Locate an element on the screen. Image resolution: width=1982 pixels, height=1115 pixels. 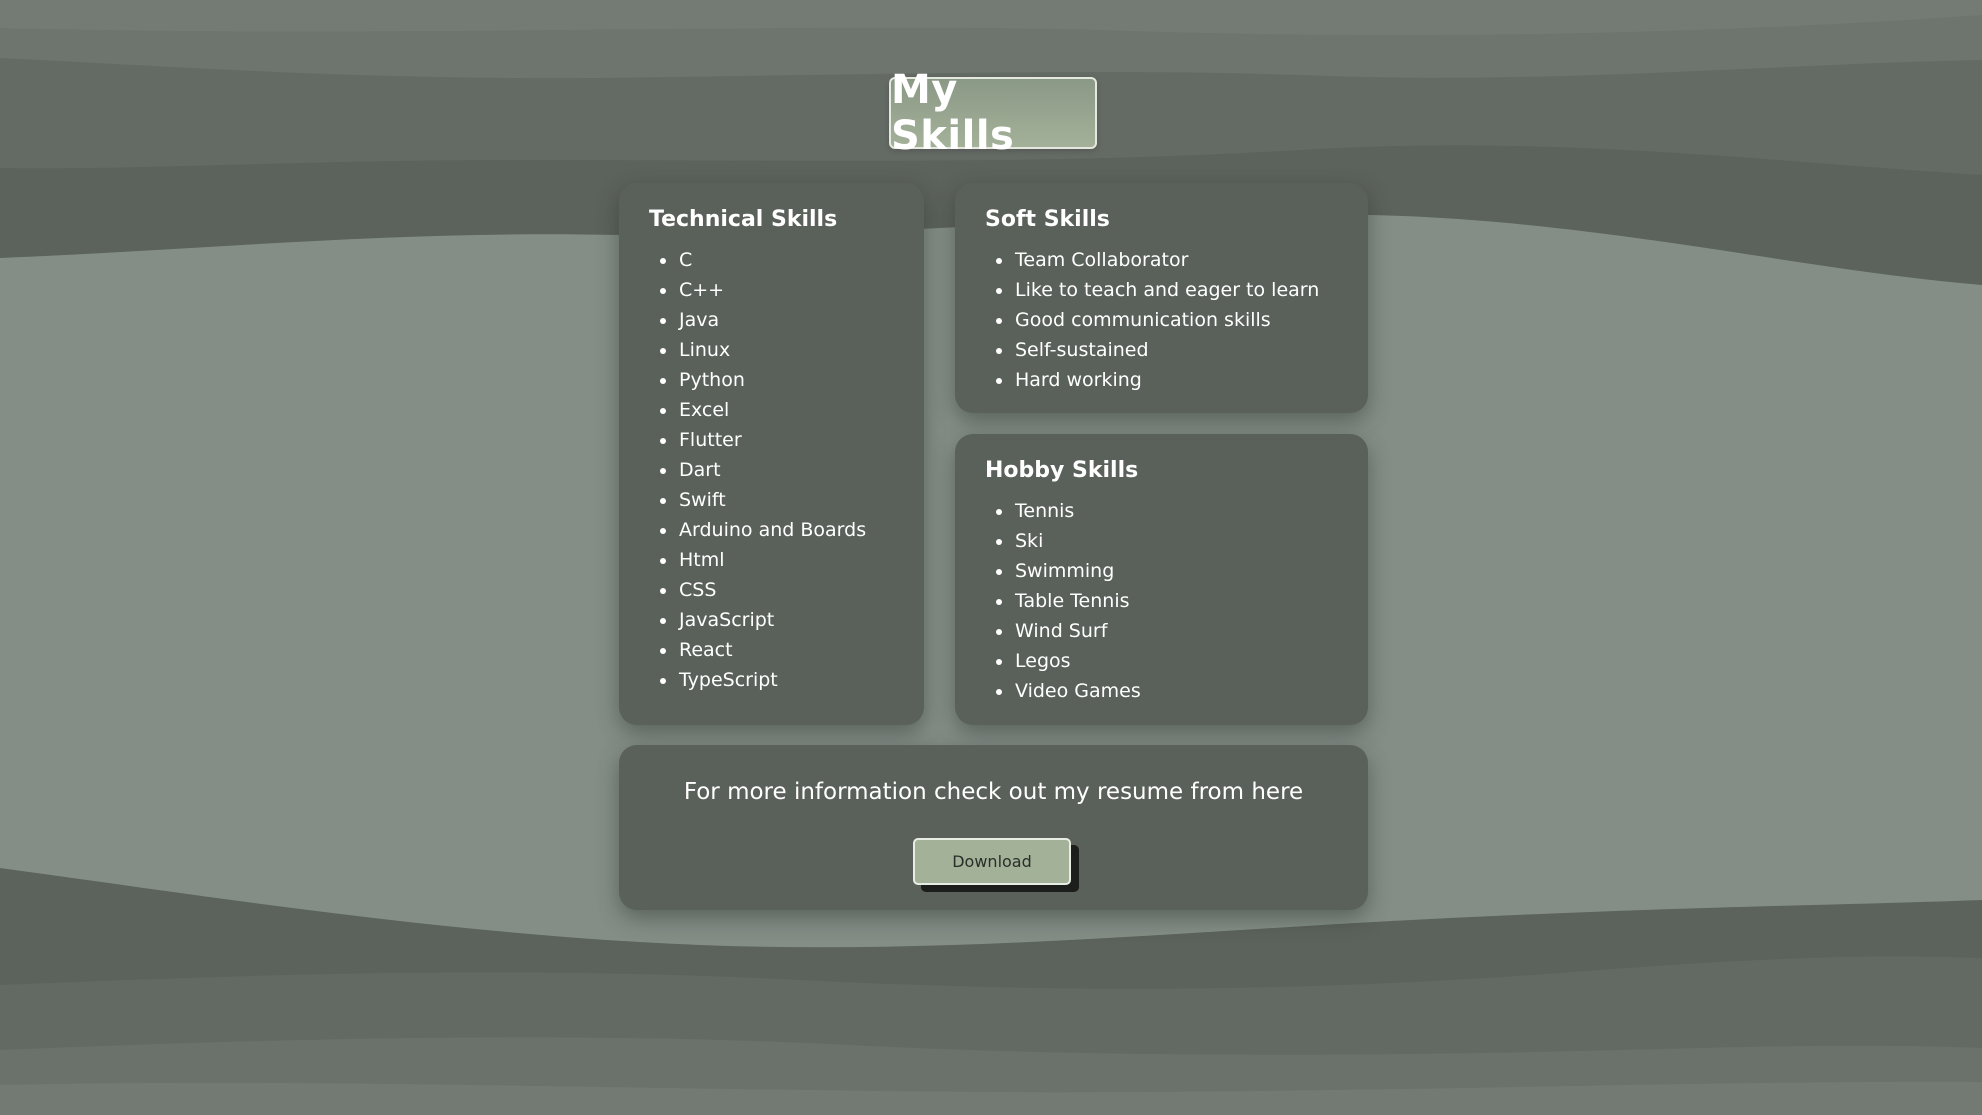
list-item: React is located at coordinates (777, 650).